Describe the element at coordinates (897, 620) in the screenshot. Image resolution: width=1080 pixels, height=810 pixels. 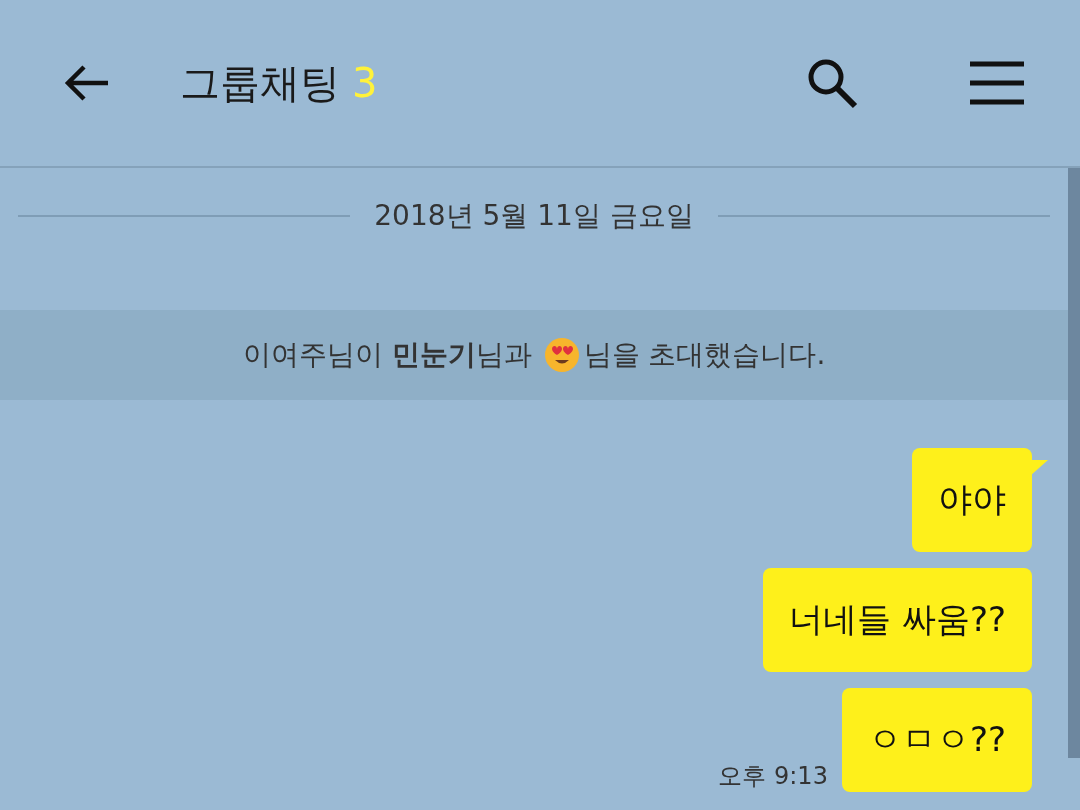
I see `message-bubble: 너네들 싸움??` at that location.